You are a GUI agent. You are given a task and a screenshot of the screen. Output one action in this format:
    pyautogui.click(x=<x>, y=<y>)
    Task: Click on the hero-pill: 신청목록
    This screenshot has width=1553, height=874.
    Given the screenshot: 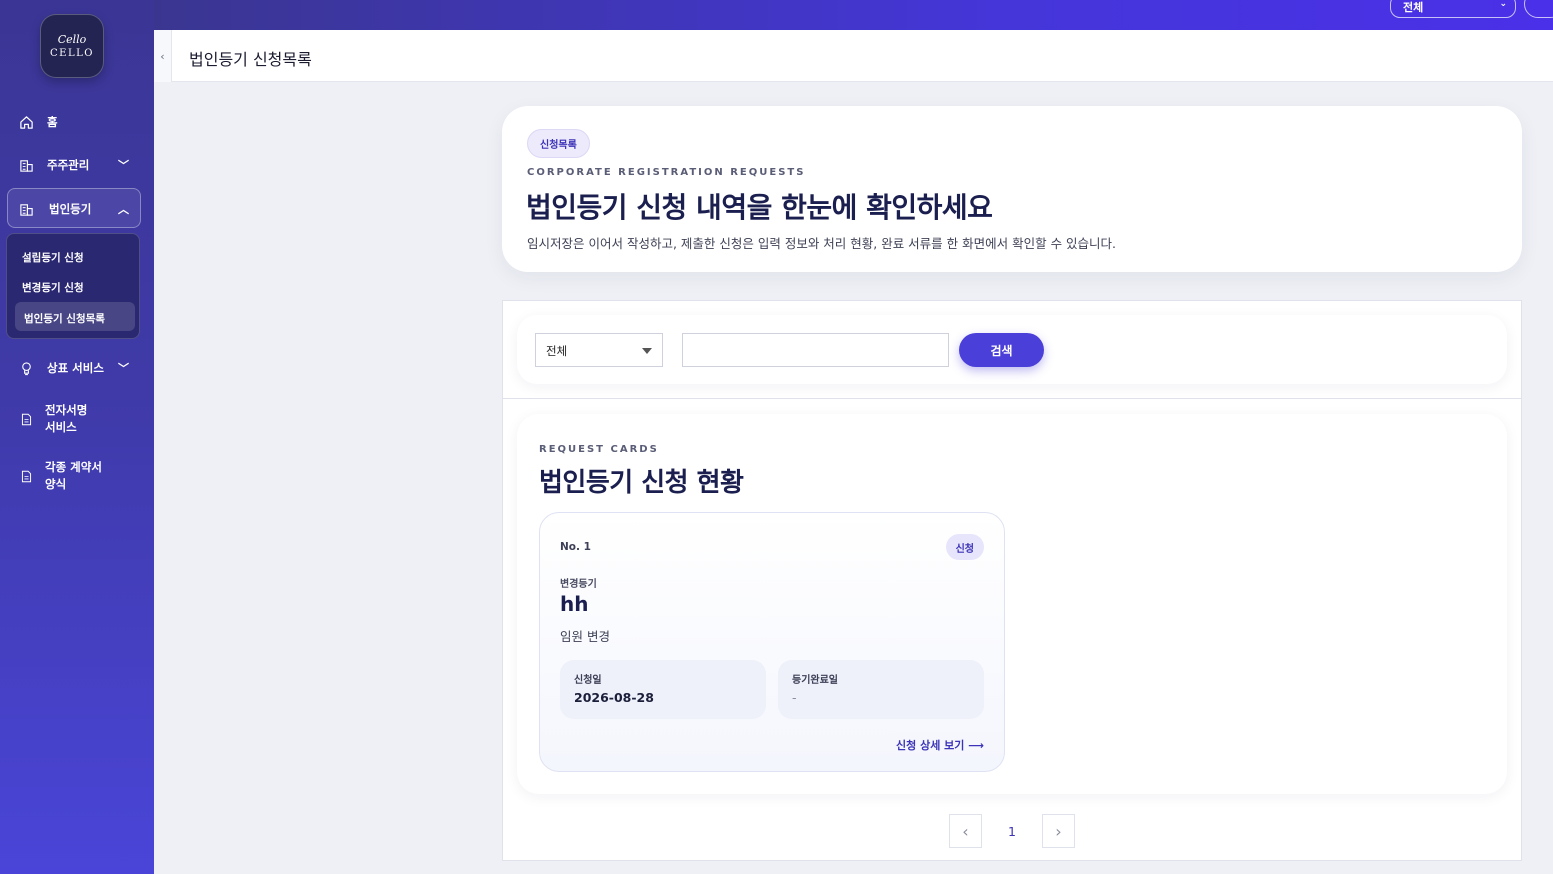 What is the action you would take?
    pyautogui.click(x=558, y=143)
    